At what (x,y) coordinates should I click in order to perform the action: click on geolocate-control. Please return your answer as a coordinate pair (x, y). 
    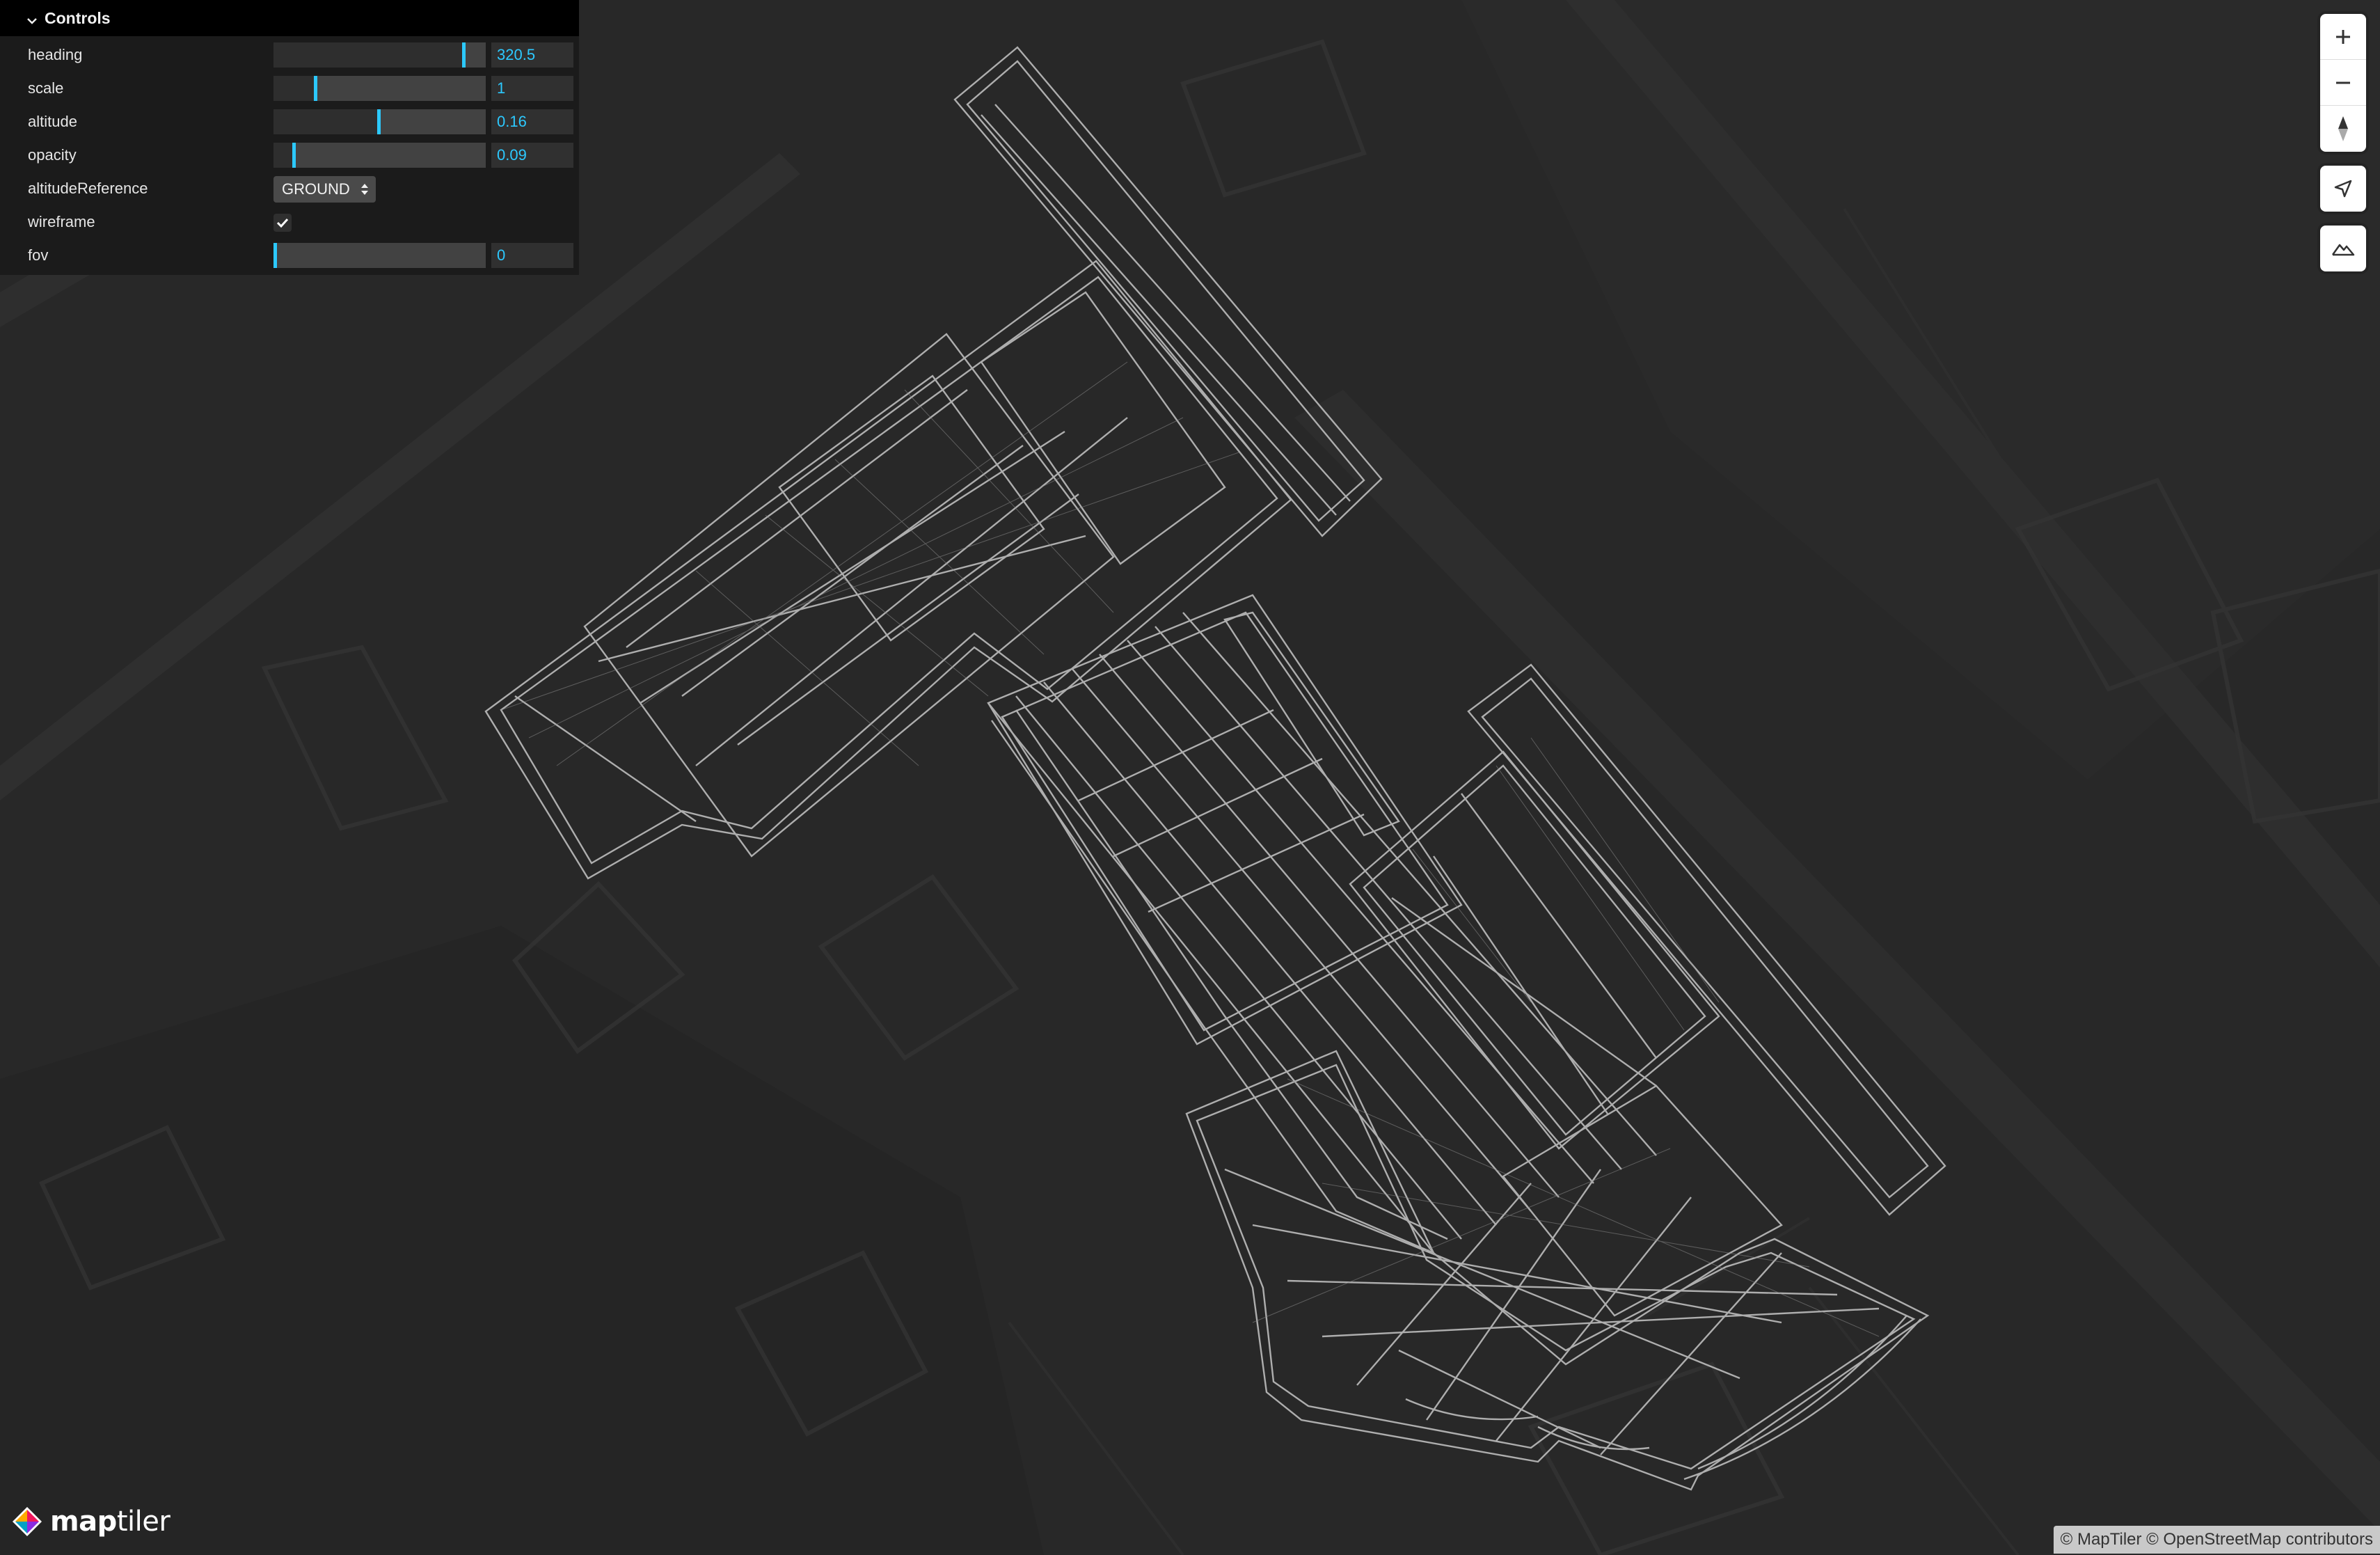
    Looking at the image, I should click on (2343, 189).